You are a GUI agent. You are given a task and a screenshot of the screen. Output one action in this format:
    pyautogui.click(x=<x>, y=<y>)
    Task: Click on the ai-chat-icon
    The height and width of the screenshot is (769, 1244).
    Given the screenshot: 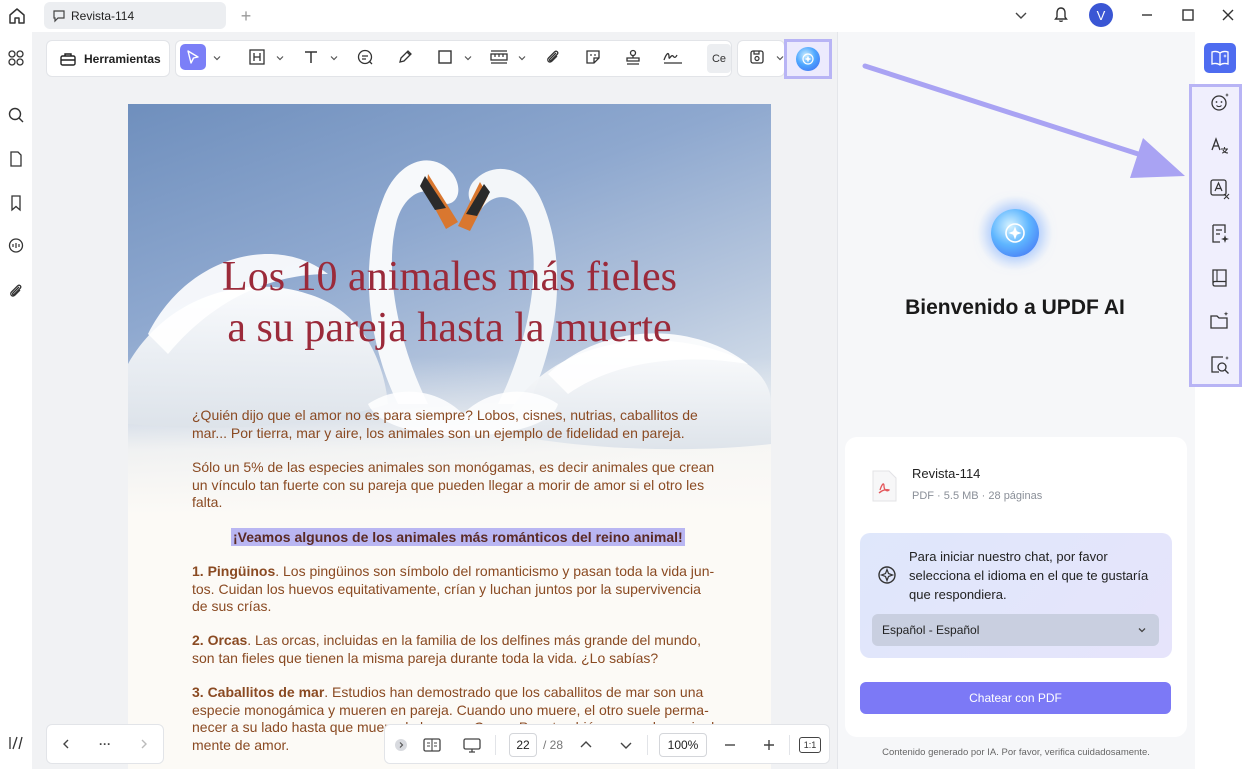 What is the action you would take?
    pyautogui.click(x=887, y=575)
    